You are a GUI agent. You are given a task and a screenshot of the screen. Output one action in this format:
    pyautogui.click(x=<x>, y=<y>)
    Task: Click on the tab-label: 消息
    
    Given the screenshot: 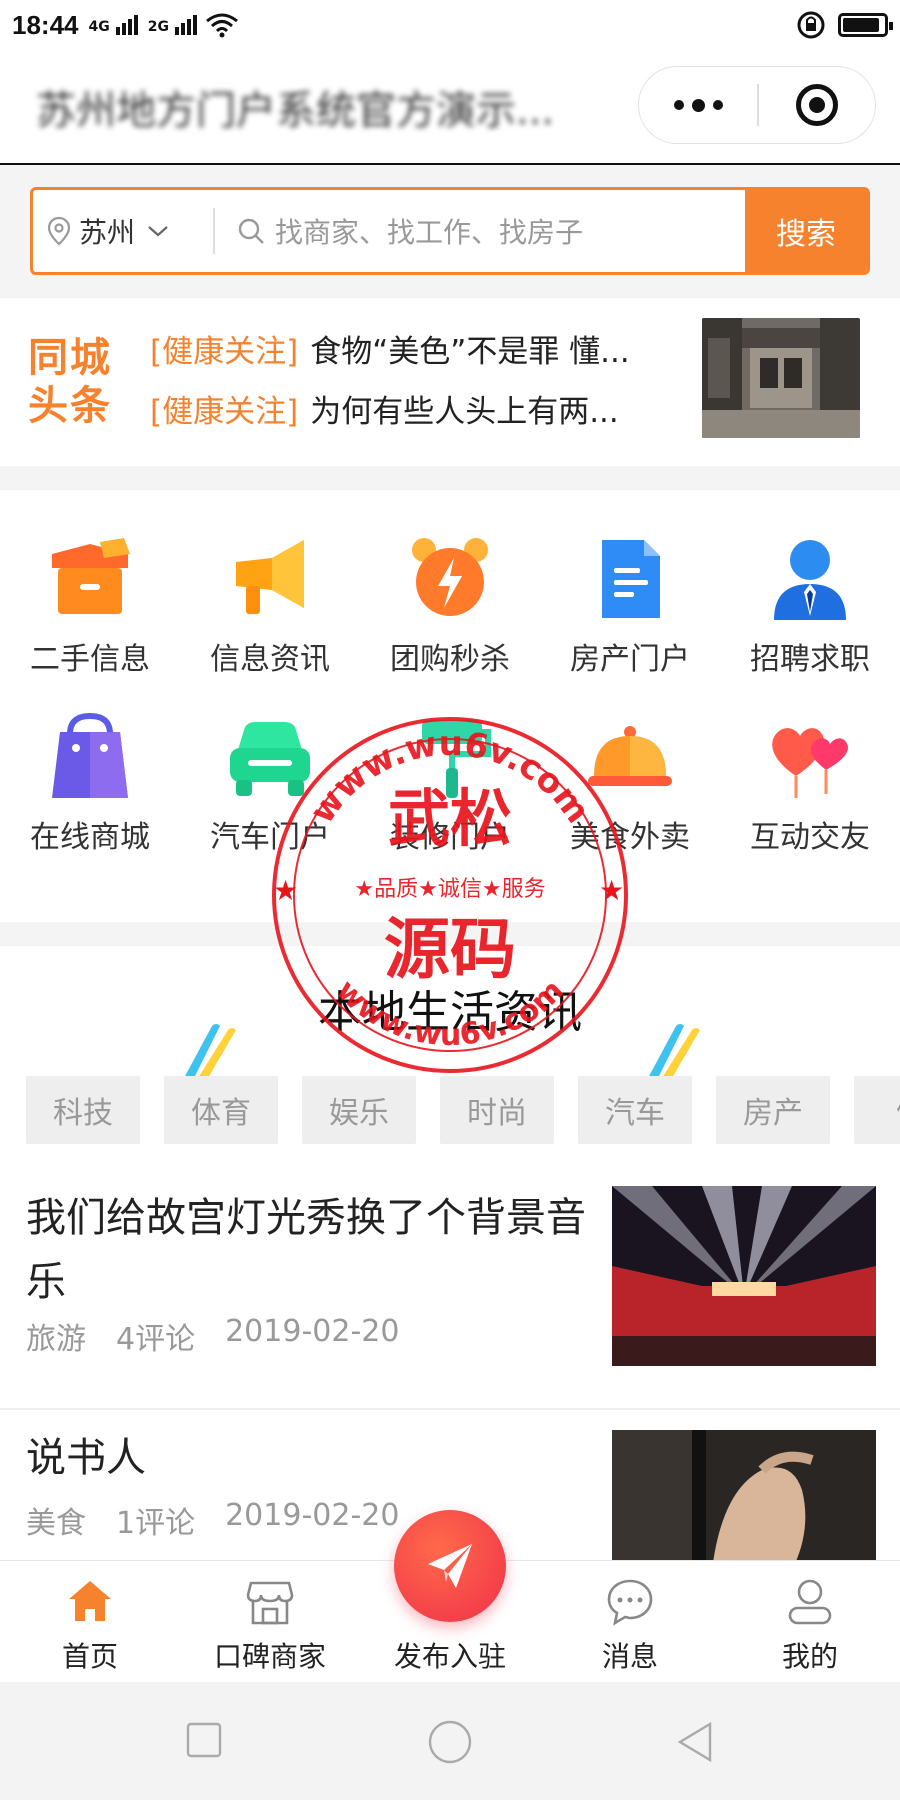 What is the action you would take?
    pyautogui.click(x=629, y=1656)
    